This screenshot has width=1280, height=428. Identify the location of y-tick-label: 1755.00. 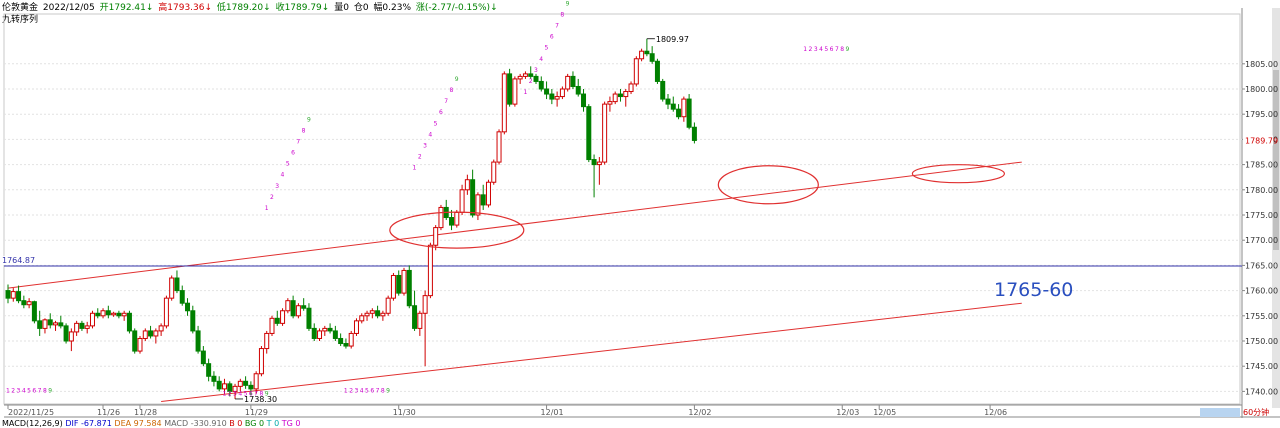
(1261, 316).